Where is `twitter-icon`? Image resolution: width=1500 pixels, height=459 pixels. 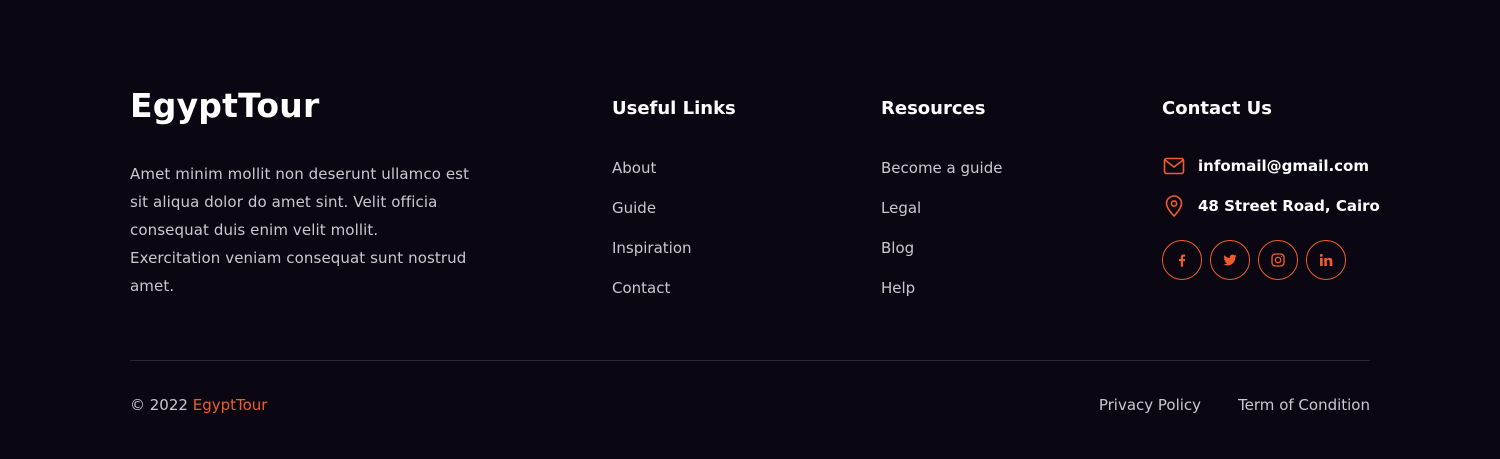 twitter-icon is located at coordinates (1230, 260).